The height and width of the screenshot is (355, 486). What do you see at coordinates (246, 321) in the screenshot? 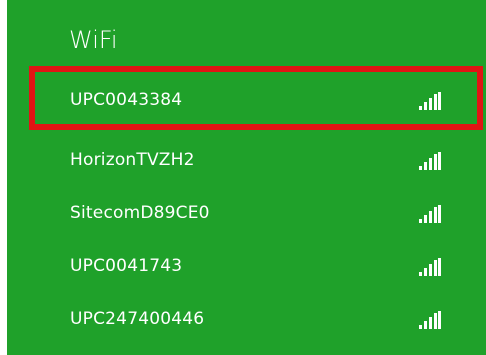
I see `network-item-upc247400446: UPC247400446` at bounding box center [246, 321].